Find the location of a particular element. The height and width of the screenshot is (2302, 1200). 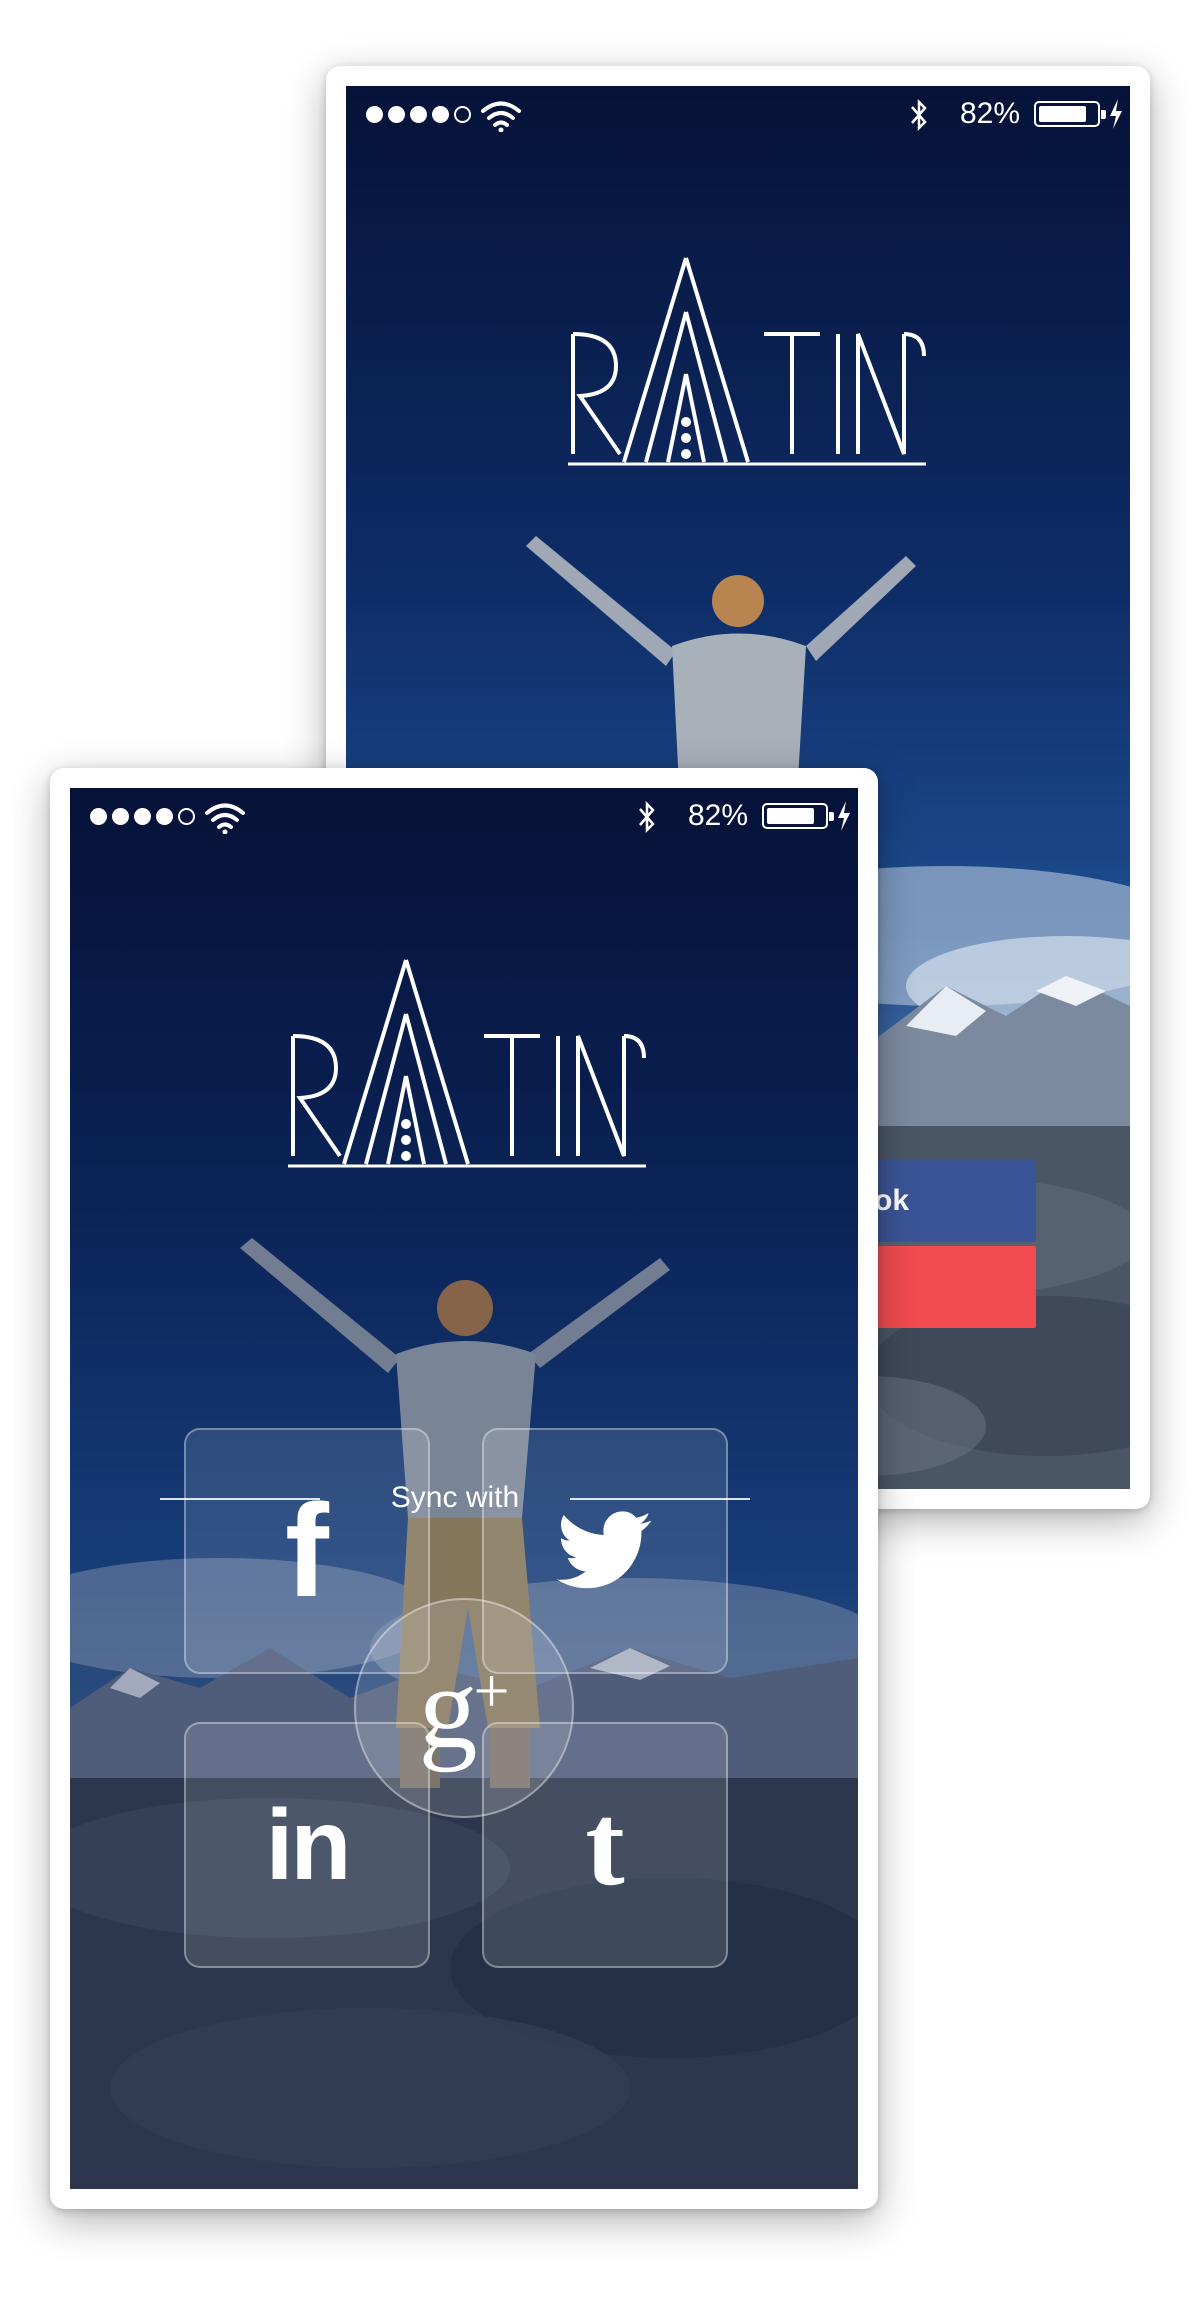

google-plus-icon: g is located at coordinates (448, 1707).